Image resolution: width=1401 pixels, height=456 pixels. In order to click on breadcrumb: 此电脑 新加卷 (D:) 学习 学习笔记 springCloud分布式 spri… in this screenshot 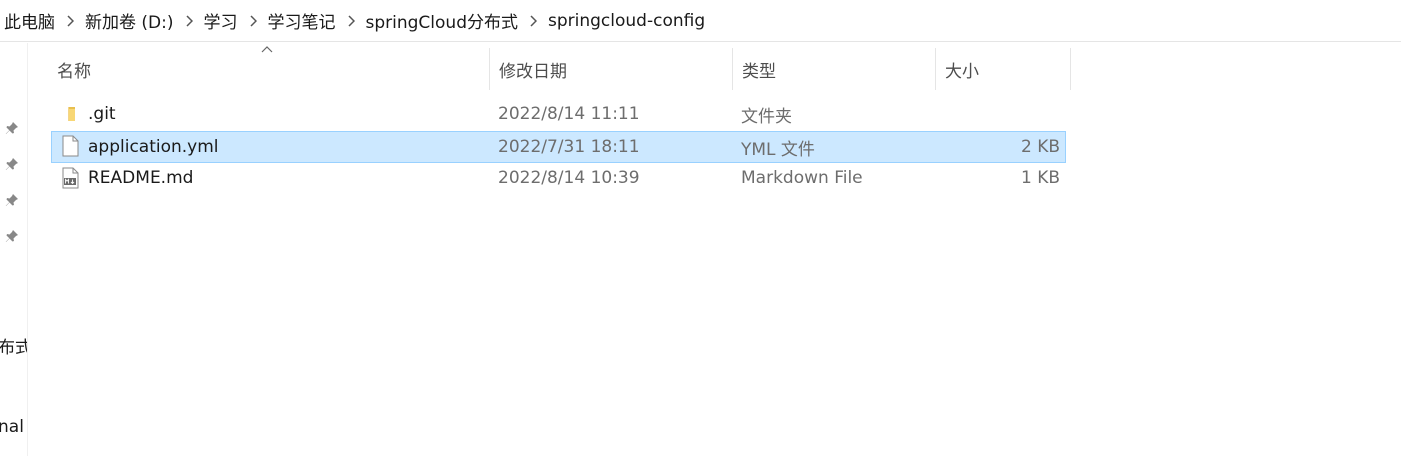, I will do `click(700, 21)`.